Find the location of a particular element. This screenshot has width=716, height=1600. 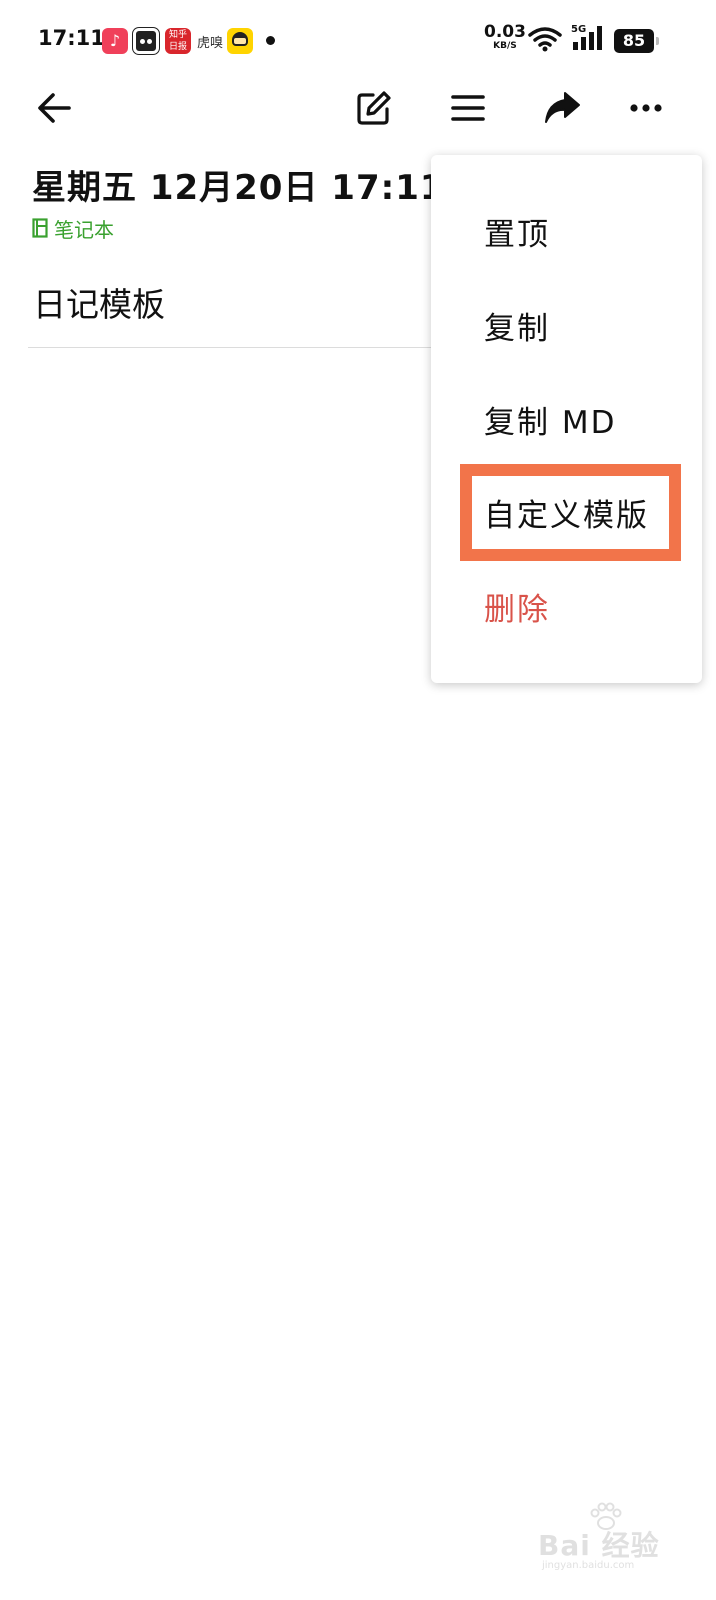

more-button is located at coordinates (646, 108).